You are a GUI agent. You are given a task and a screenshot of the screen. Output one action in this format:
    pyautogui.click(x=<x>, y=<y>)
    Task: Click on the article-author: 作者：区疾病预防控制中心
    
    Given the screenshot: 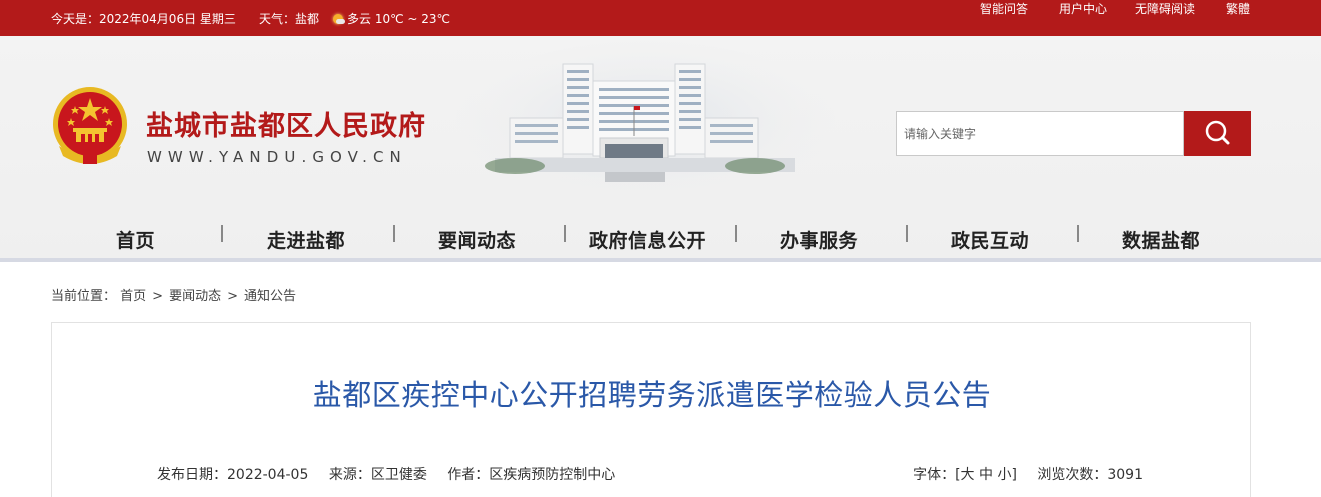 What is the action you would take?
    pyautogui.click(x=531, y=475)
    